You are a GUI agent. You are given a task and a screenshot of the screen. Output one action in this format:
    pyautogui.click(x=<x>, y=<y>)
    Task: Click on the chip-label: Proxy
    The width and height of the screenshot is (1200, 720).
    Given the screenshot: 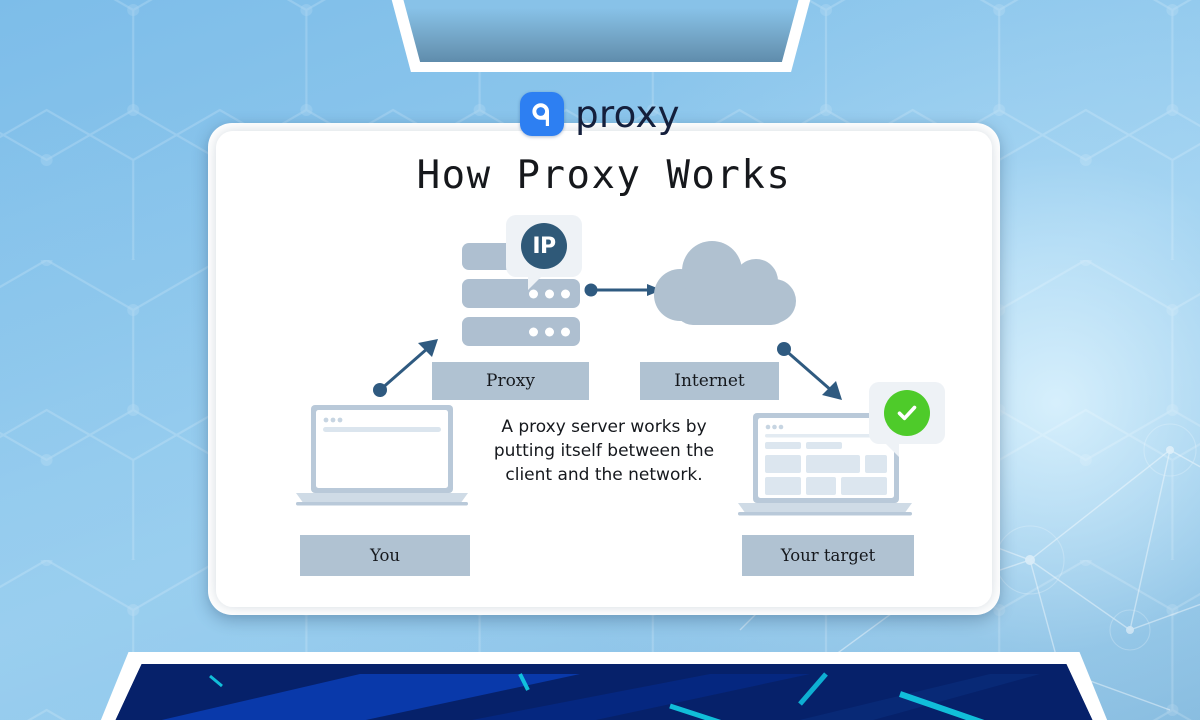 What is the action you would take?
    pyautogui.click(x=510, y=381)
    